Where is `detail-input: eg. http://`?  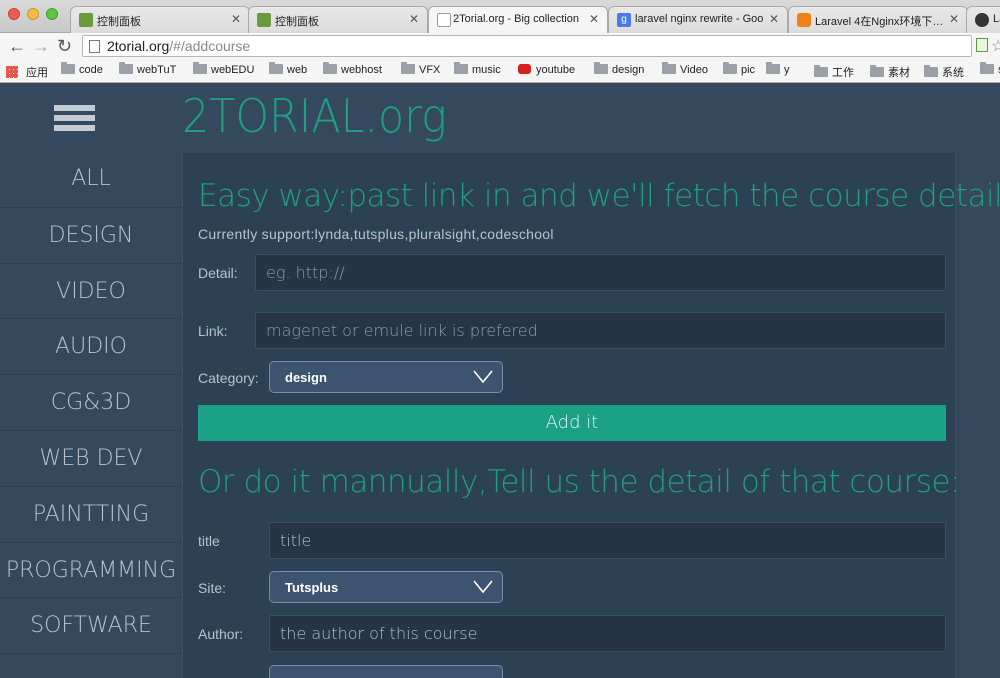
detail-input: eg. http:// is located at coordinates (600, 272).